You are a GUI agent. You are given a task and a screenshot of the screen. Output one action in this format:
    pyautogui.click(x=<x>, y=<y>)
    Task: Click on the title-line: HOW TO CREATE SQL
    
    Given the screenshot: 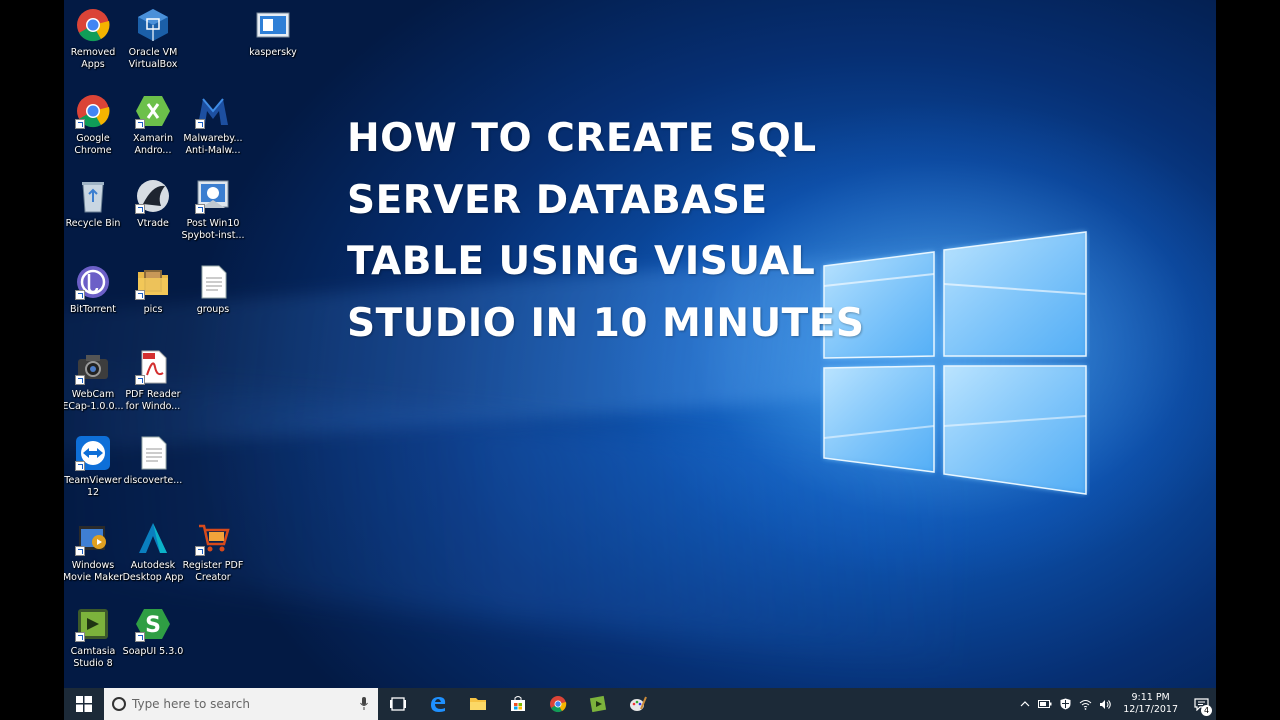 What is the action you would take?
    pyautogui.click(x=582, y=138)
    